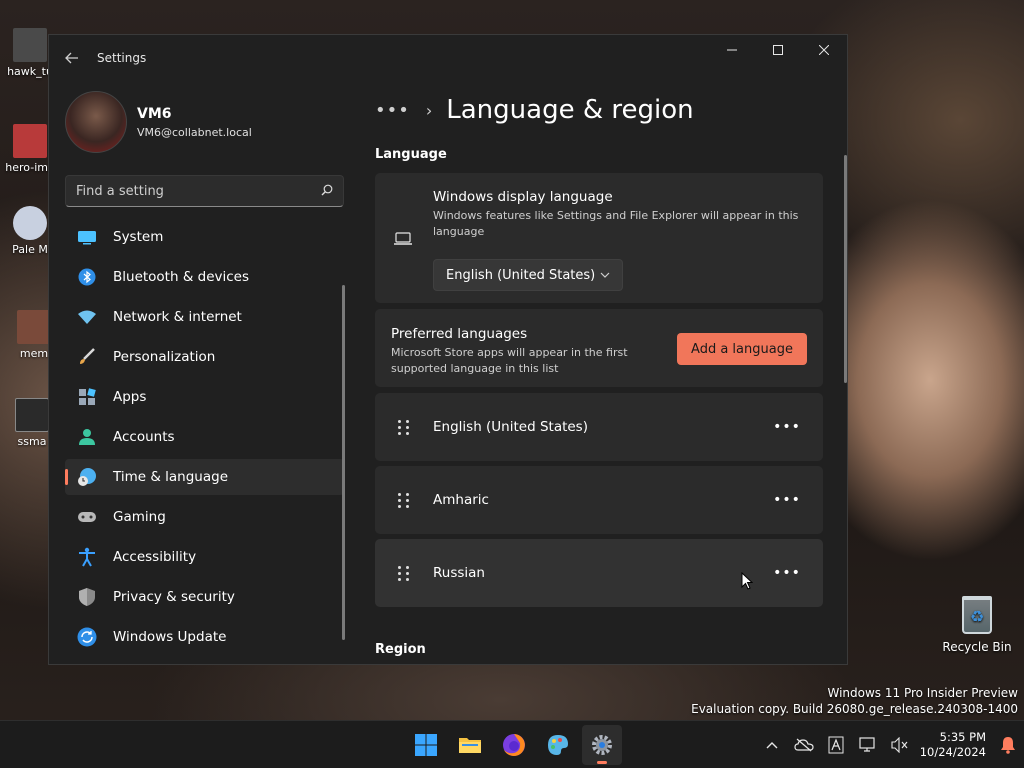 This screenshot has height=768, width=1024. What do you see at coordinates (204, 237) in the screenshot?
I see `sidebar-item-system: System` at bounding box center [204, 237].